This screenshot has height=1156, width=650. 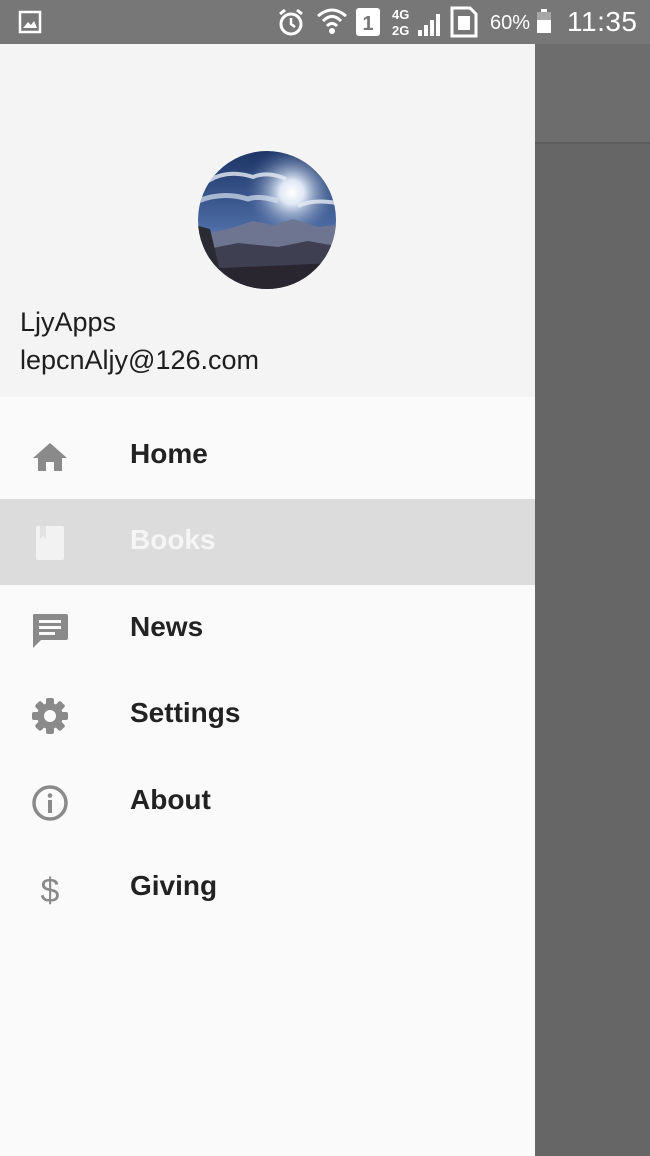 I want to click on wifi-icon, so click(x=332, y=21).